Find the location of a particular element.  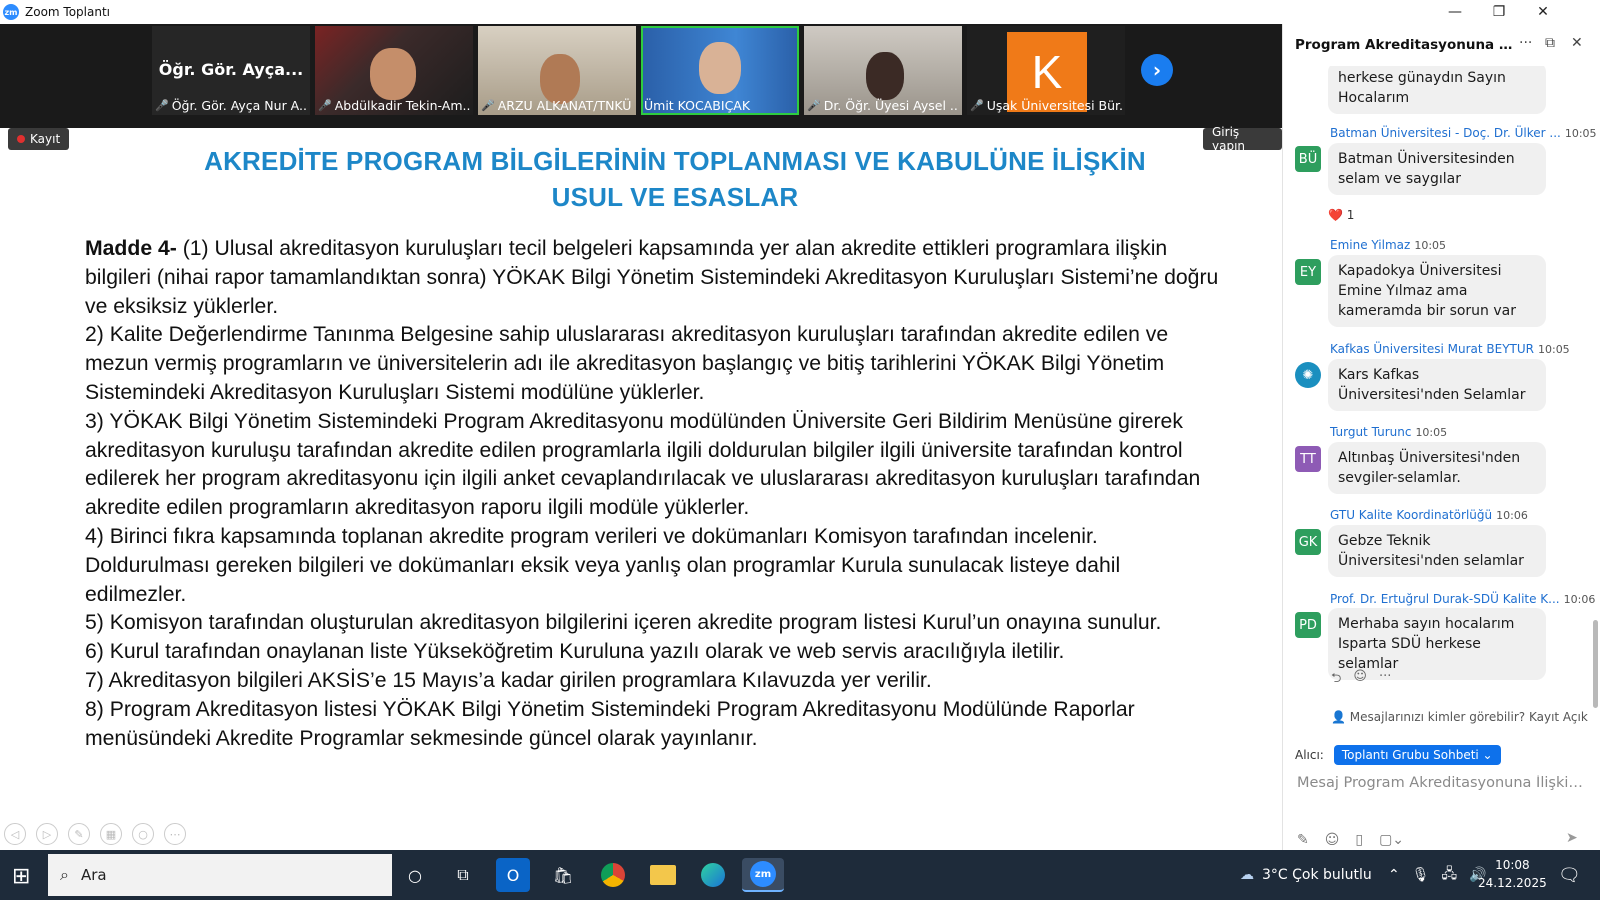

format-icon: ✎ is located at coordinates (1303, 840).